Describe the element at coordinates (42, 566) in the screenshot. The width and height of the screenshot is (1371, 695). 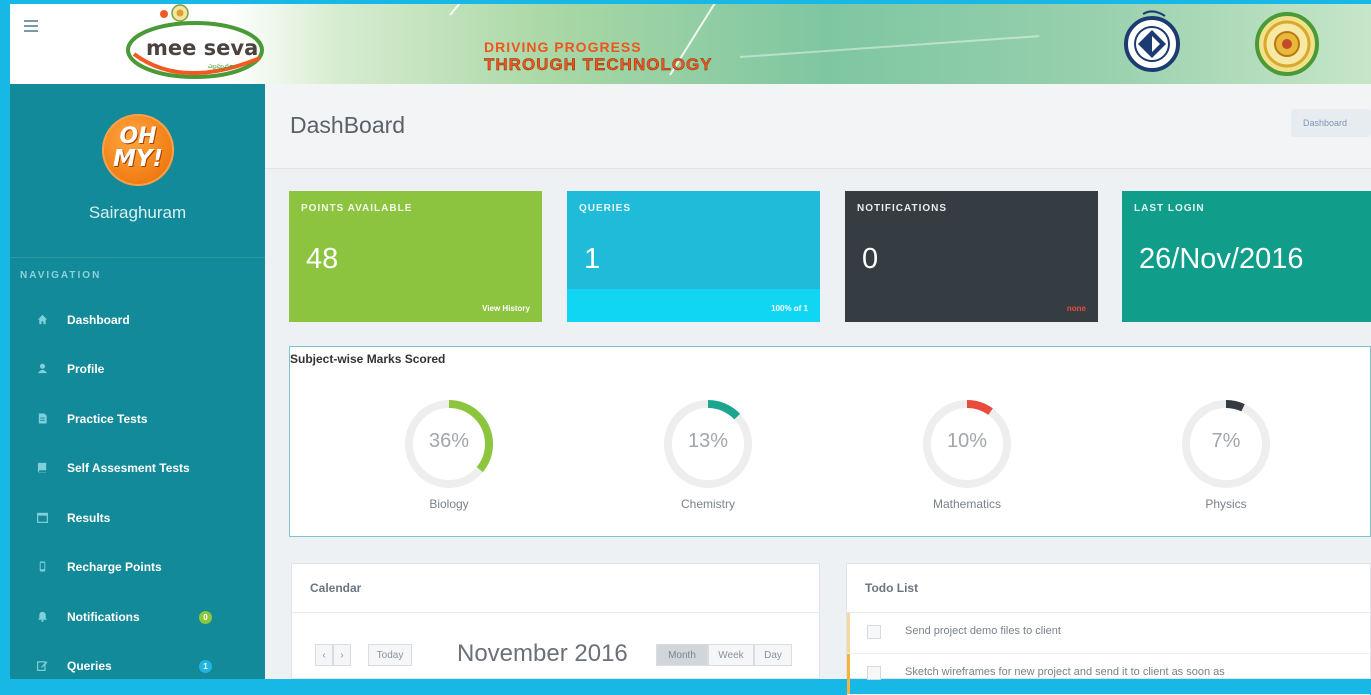
I see `mobile-icon` at that location.